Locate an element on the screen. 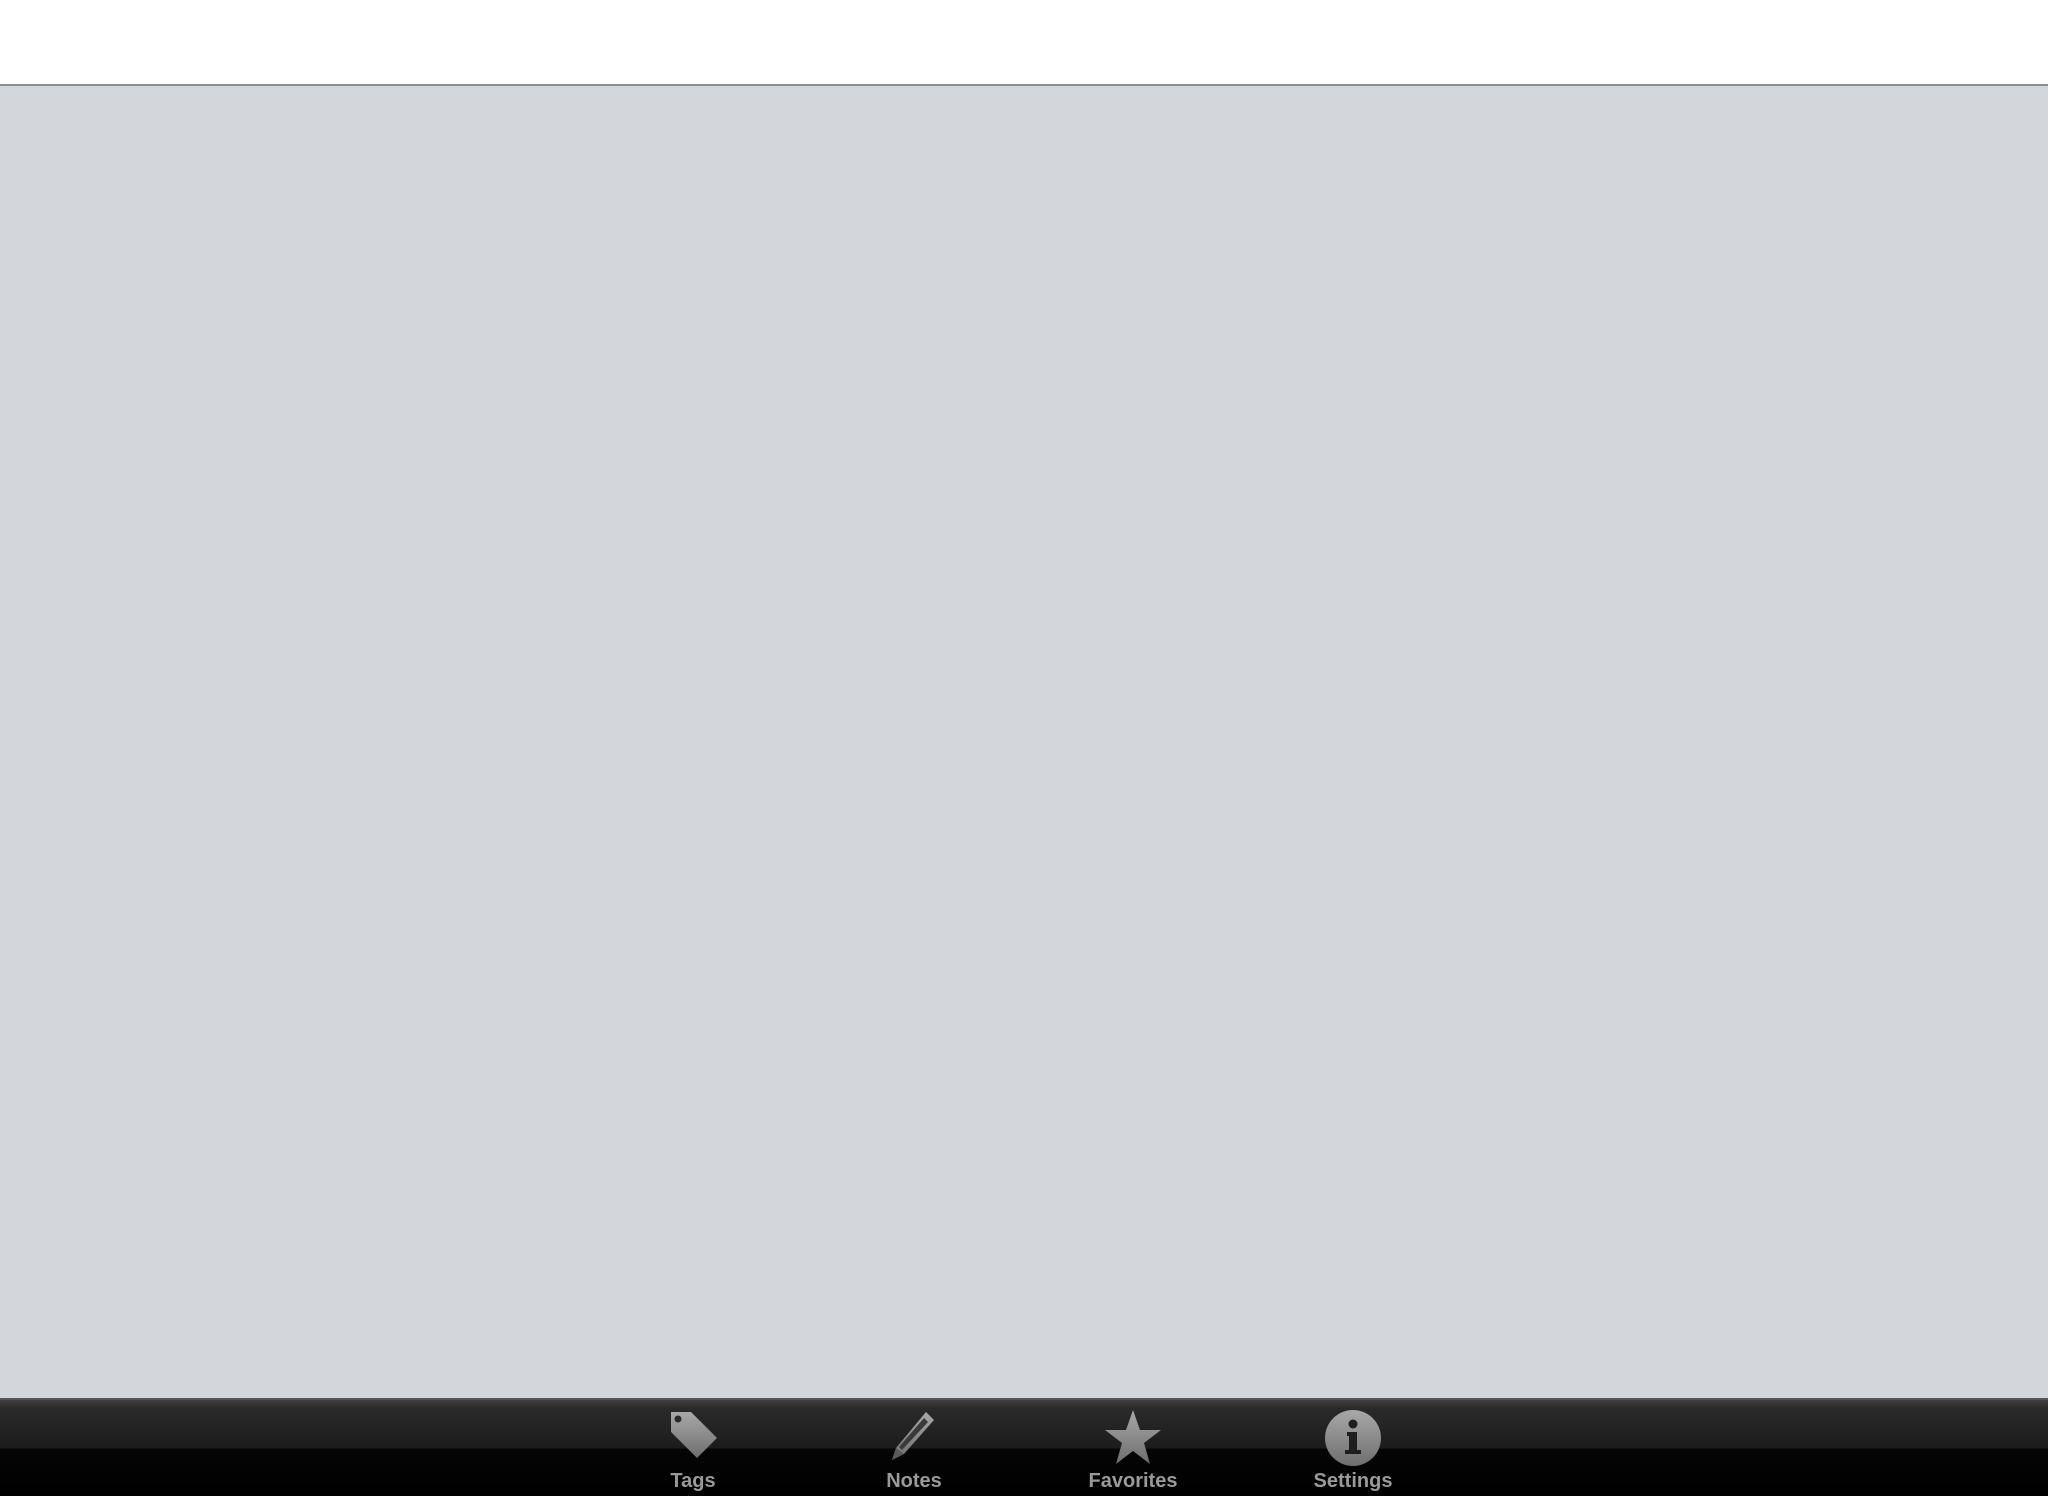 Image resolution: width=2048 pixels, height=1496 pixels. tab-settings-label: Settings is located at coordinates (1353, 1481).